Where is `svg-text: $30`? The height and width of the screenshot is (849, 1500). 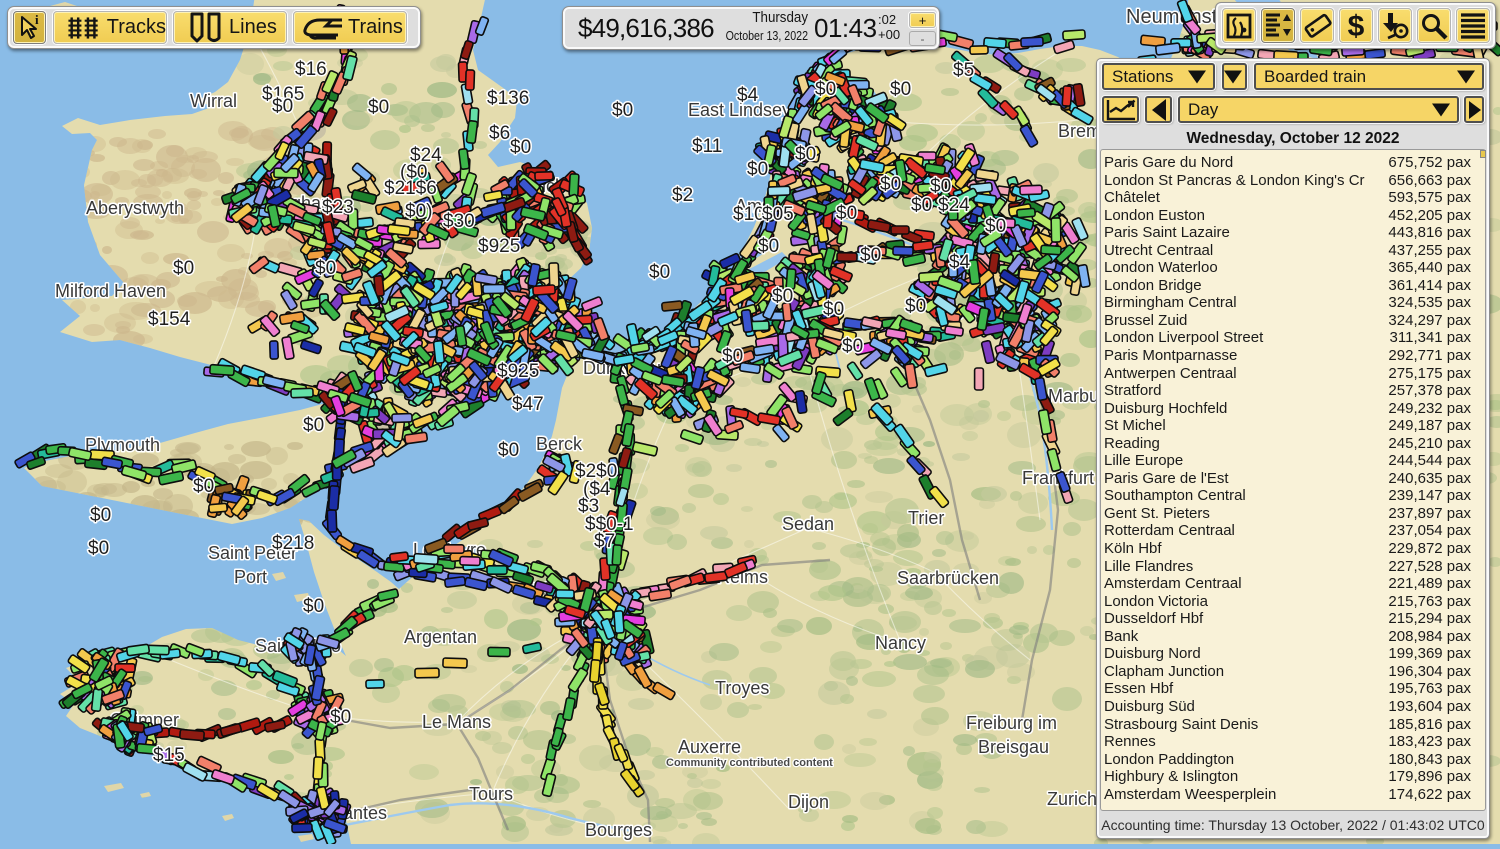 svg-text: $30 is located at coordinates (459, 221).